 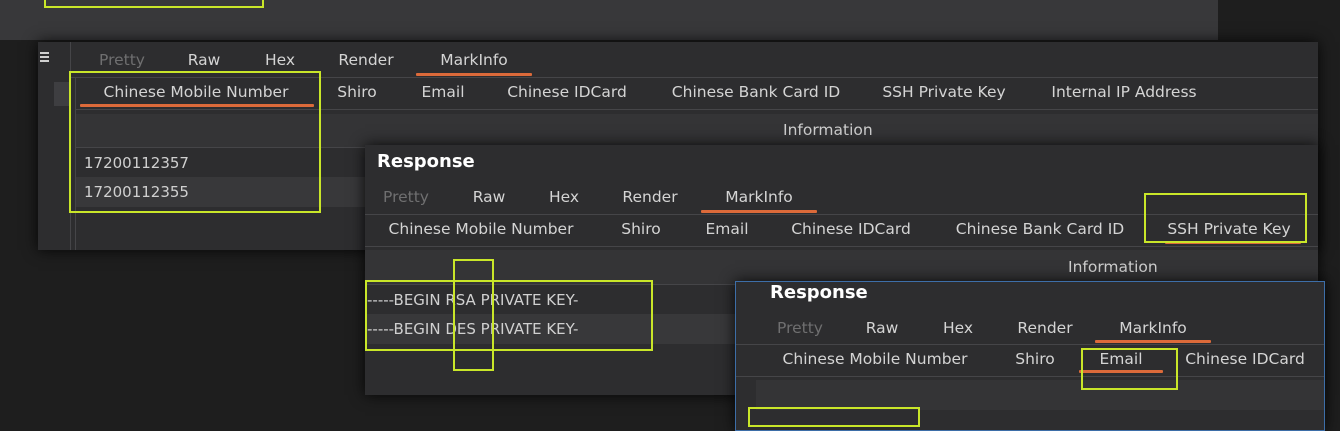 I want to click on gutter-marker, so click(x=62, y=94).